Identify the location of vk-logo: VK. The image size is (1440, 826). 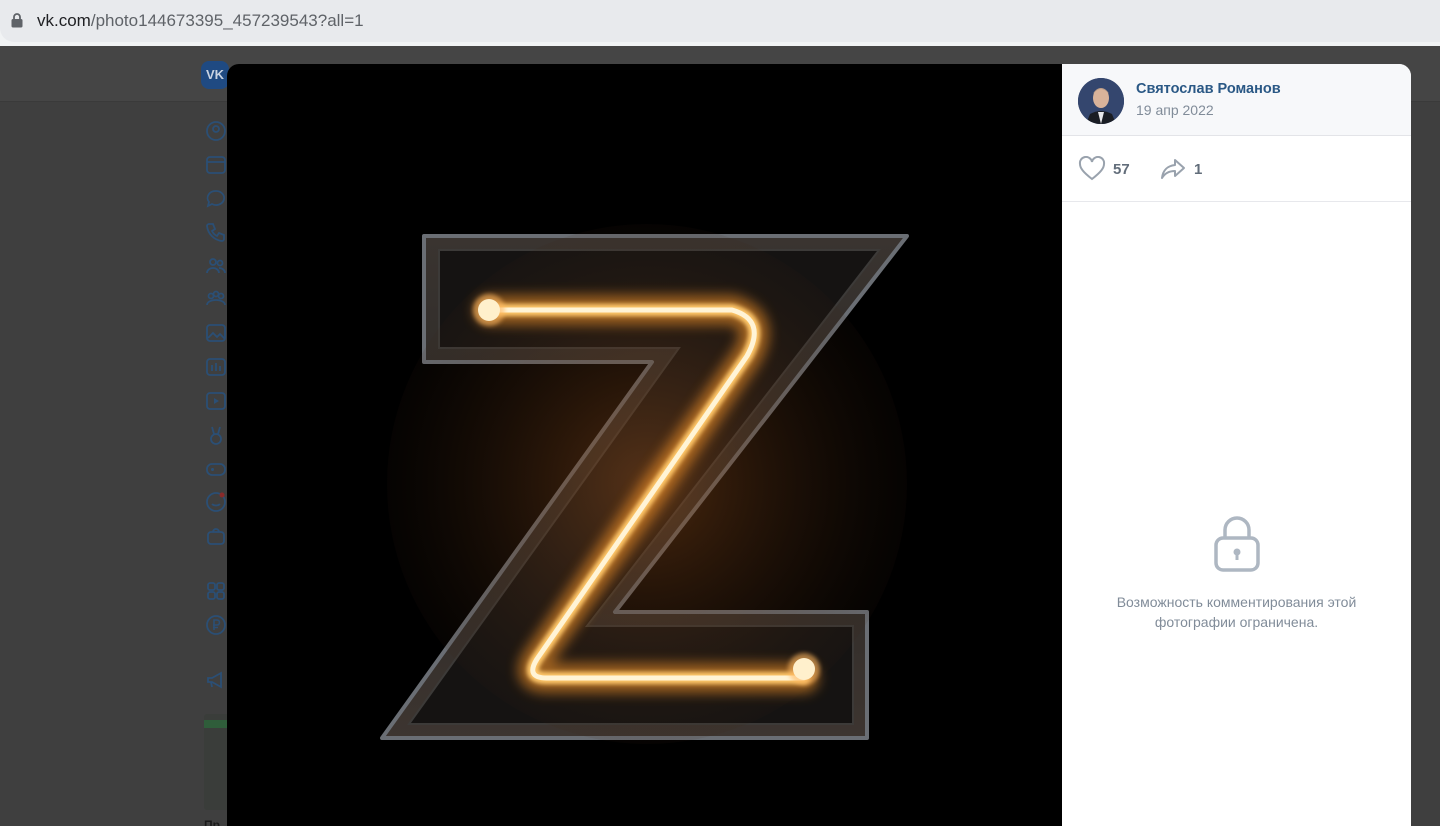
(215, 75).